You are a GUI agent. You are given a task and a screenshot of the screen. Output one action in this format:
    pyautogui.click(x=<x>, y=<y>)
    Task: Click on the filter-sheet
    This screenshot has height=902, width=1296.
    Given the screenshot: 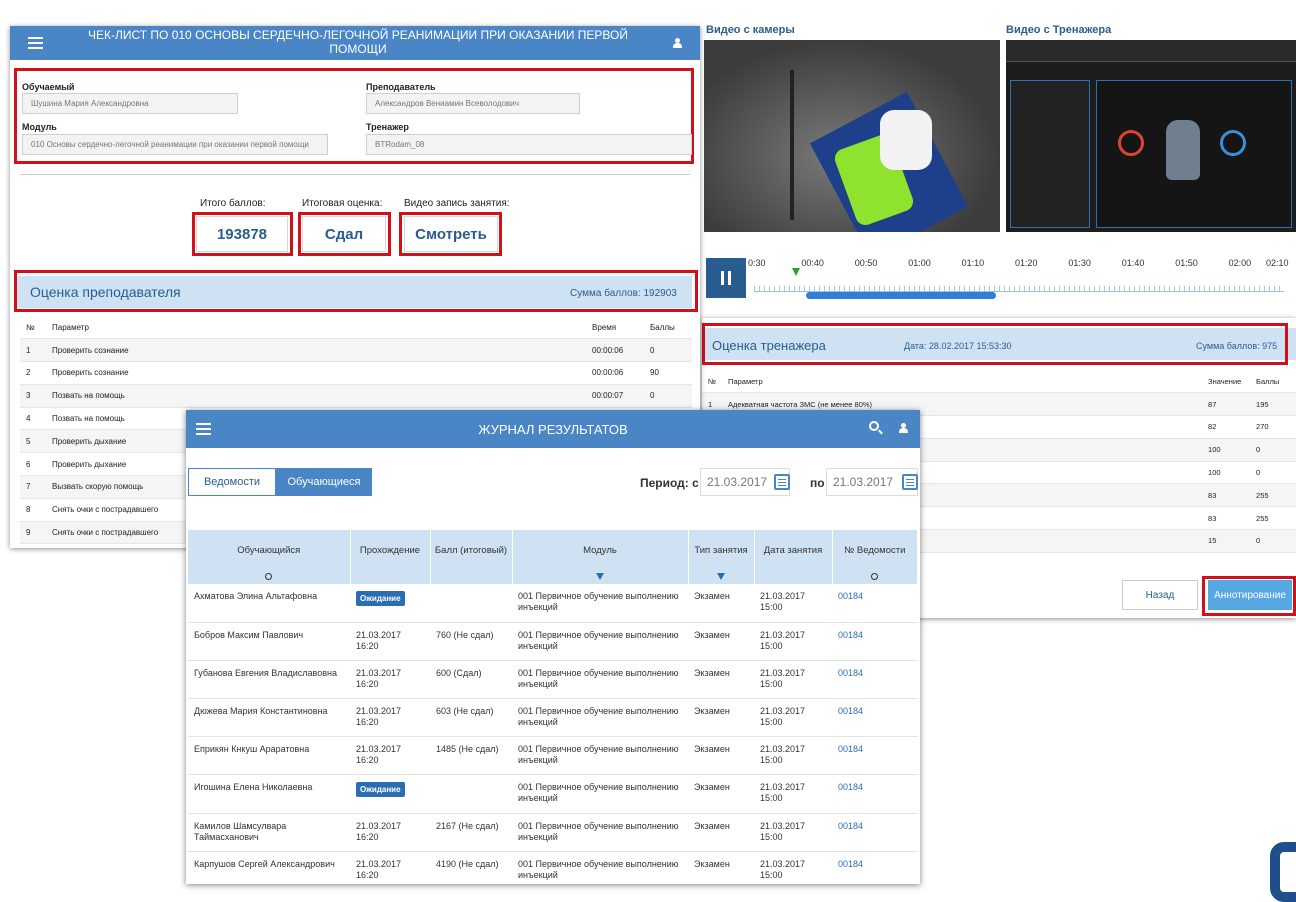 What is the action you would take?
    pyautogui.click(x=875, y=577)
    